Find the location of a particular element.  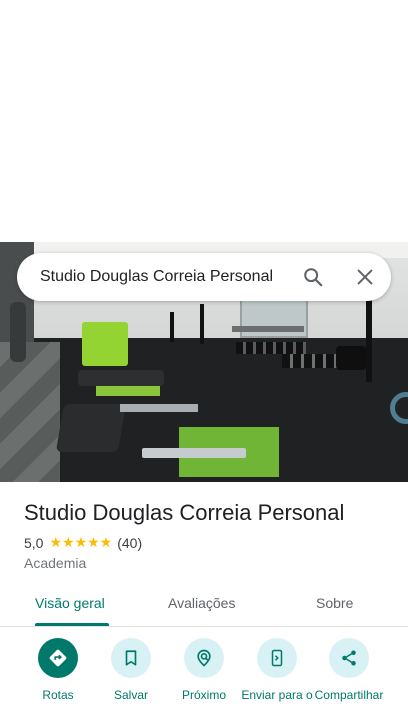

directions-icon is located at coordinates (58, 658).